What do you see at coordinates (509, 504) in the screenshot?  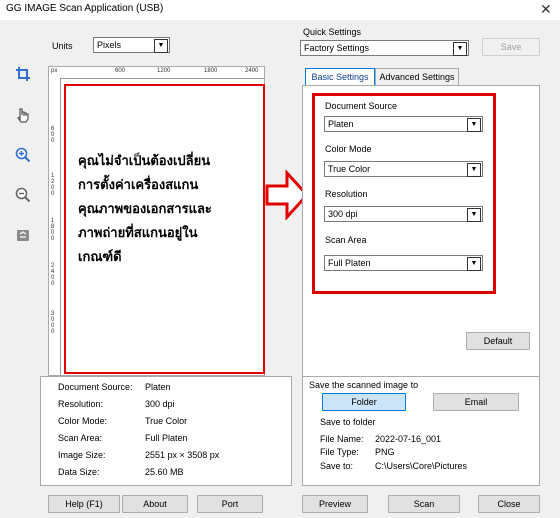 I see `close-button: Close` at bounding box center [509, 504].